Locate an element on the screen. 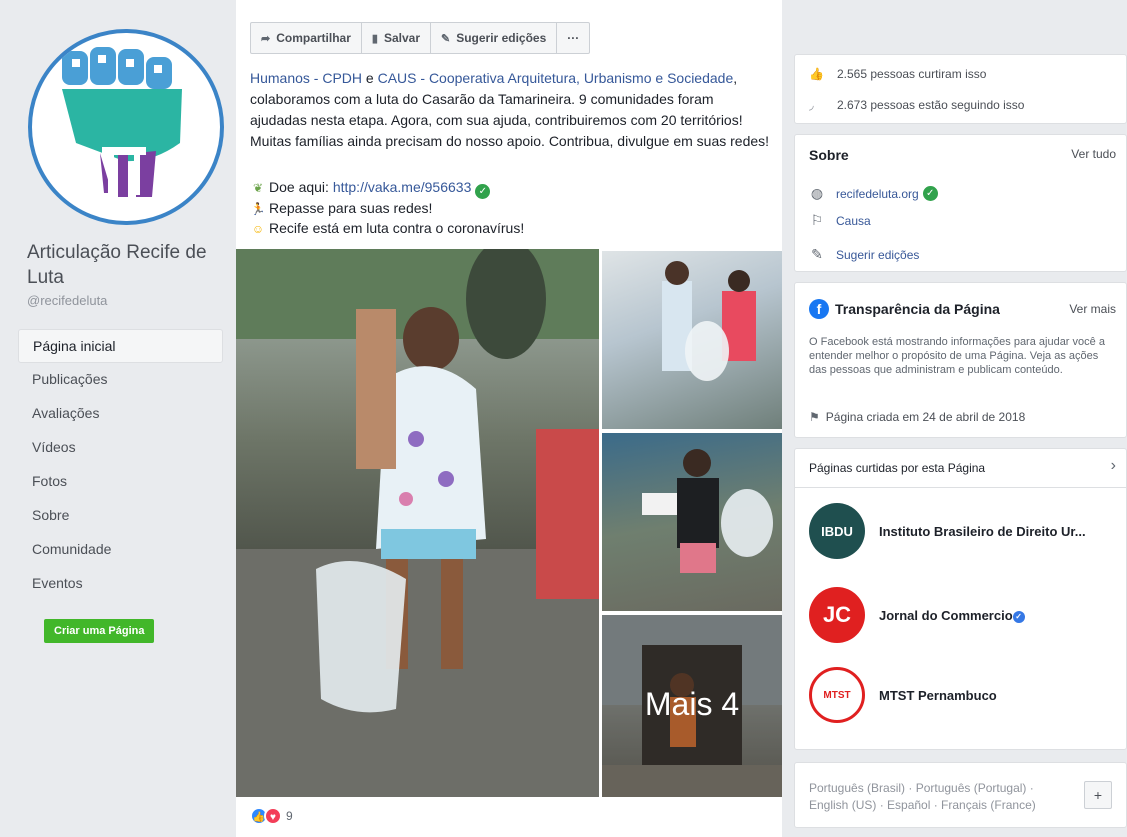 The height and width of the screenshot is (837, 1127). more-options-button: ··· is located at coordinates (573, 38).